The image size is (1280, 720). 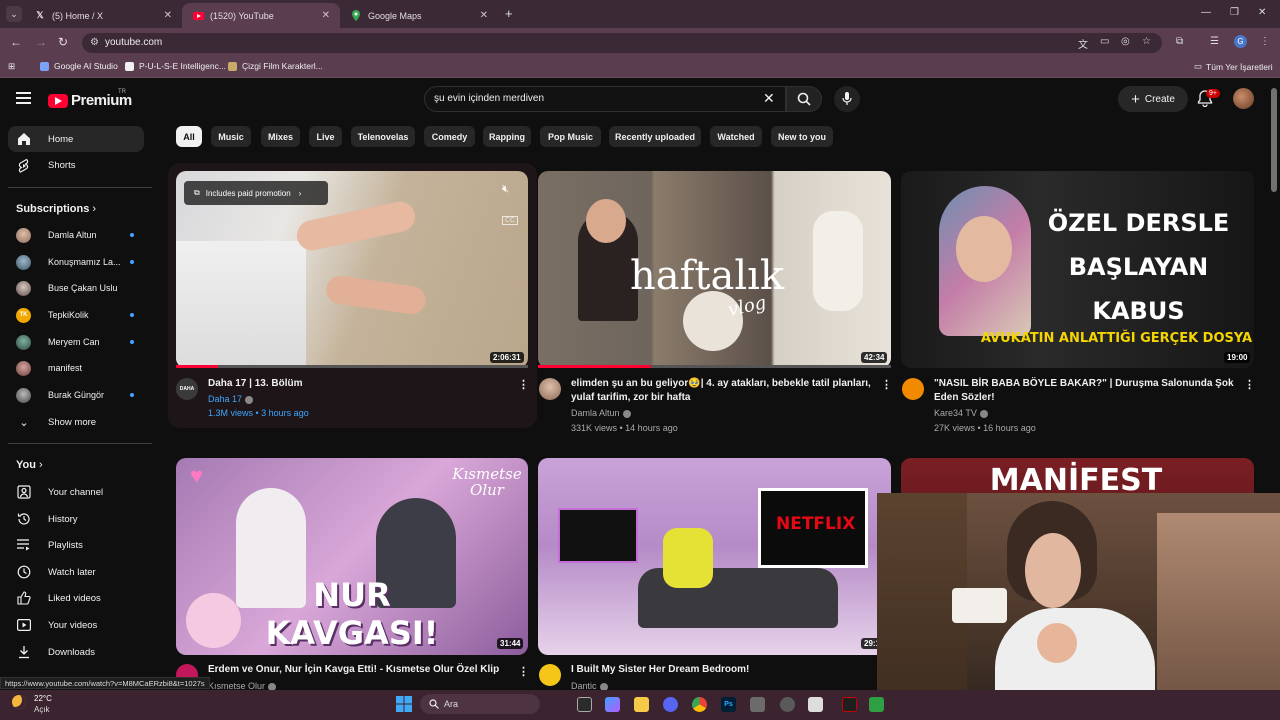 What do you see at coordinates (23, 98) in the screenshot?
I see `menu-hamburger-icon` at bounding box center [23, 98].